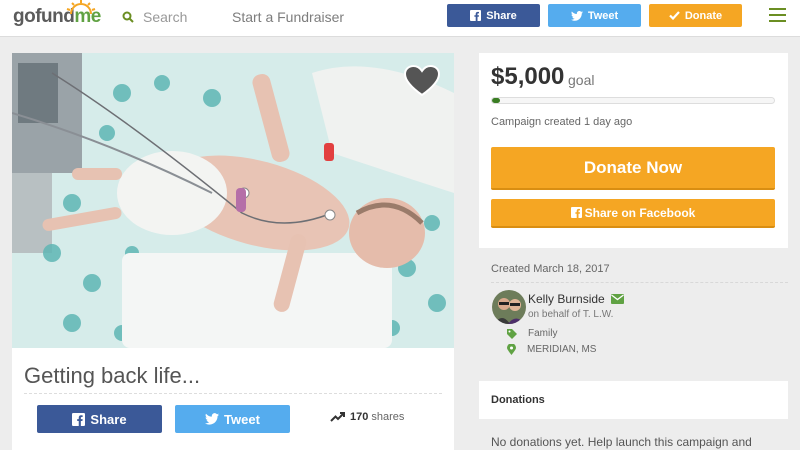 This screenshot has width=800, height=450. I want to click on tweet-label: Tweet, so click(242, 419).